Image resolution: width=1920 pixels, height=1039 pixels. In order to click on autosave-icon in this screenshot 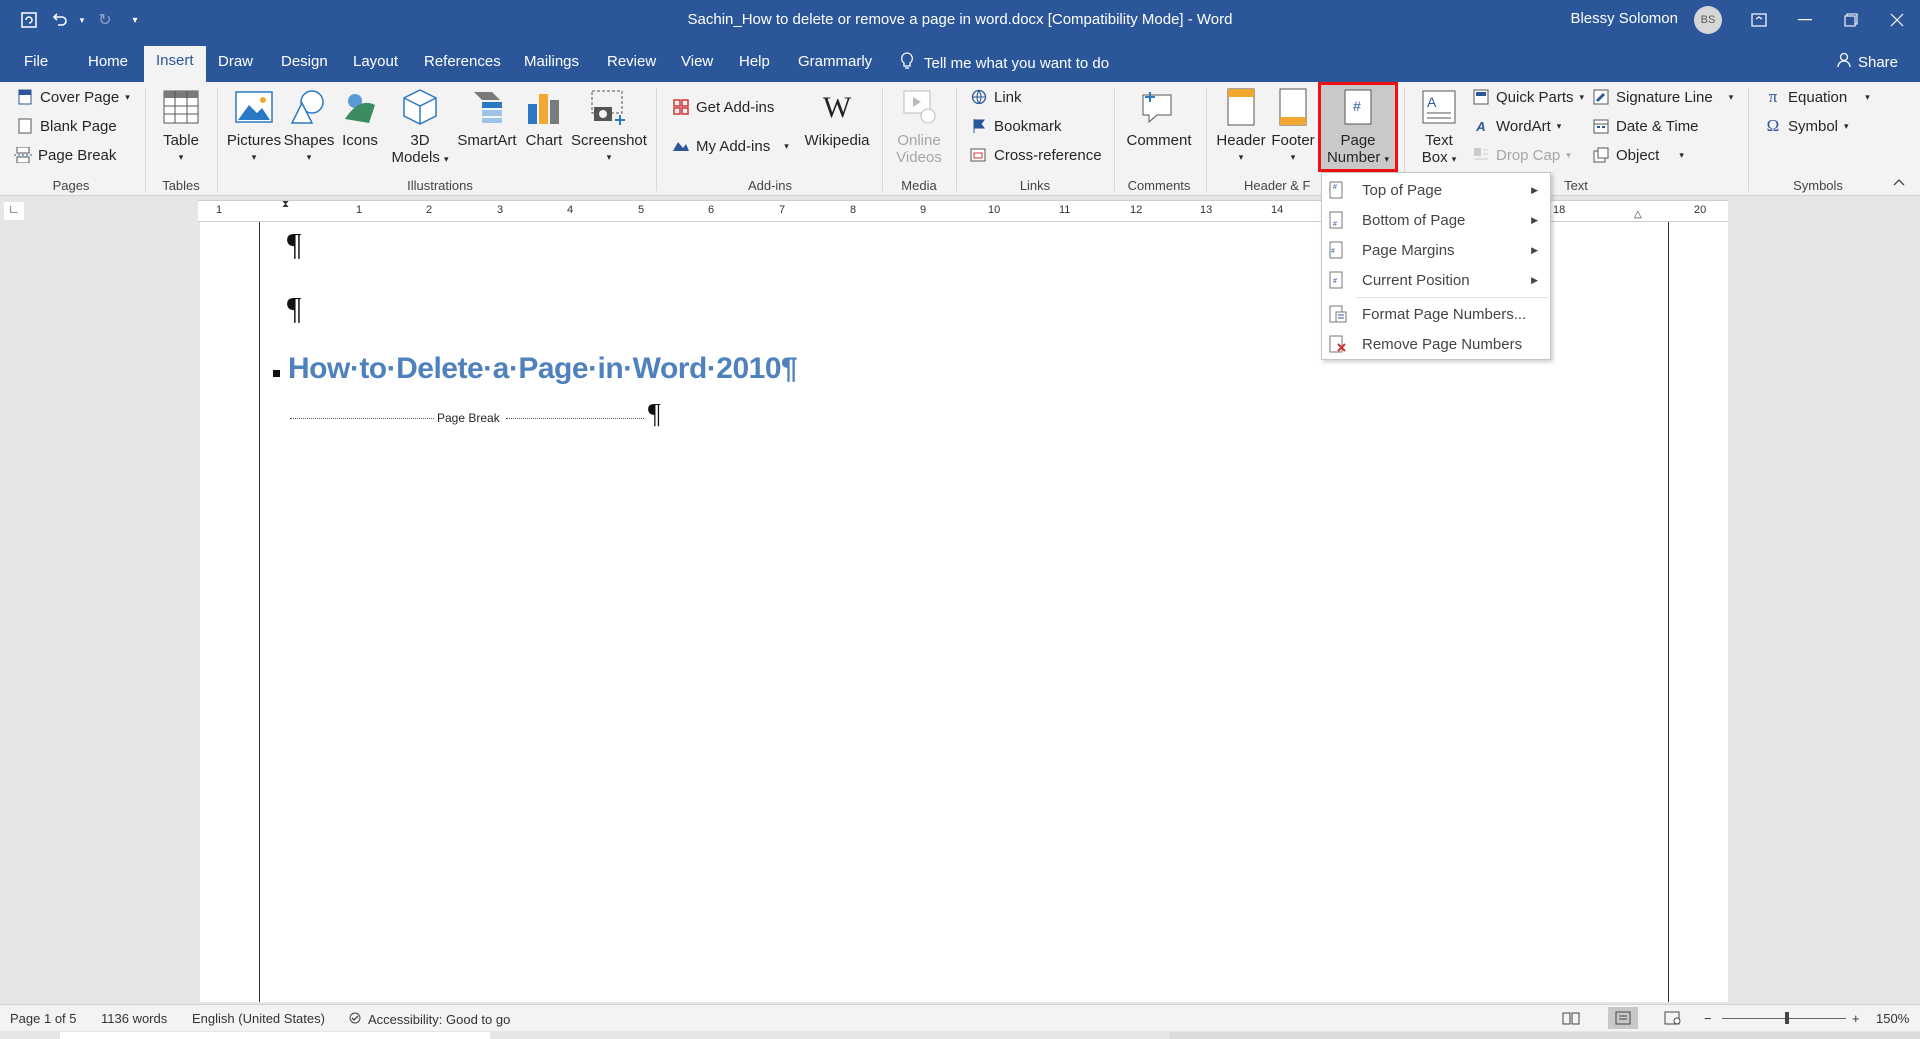, I will do `click(29, 20)`.